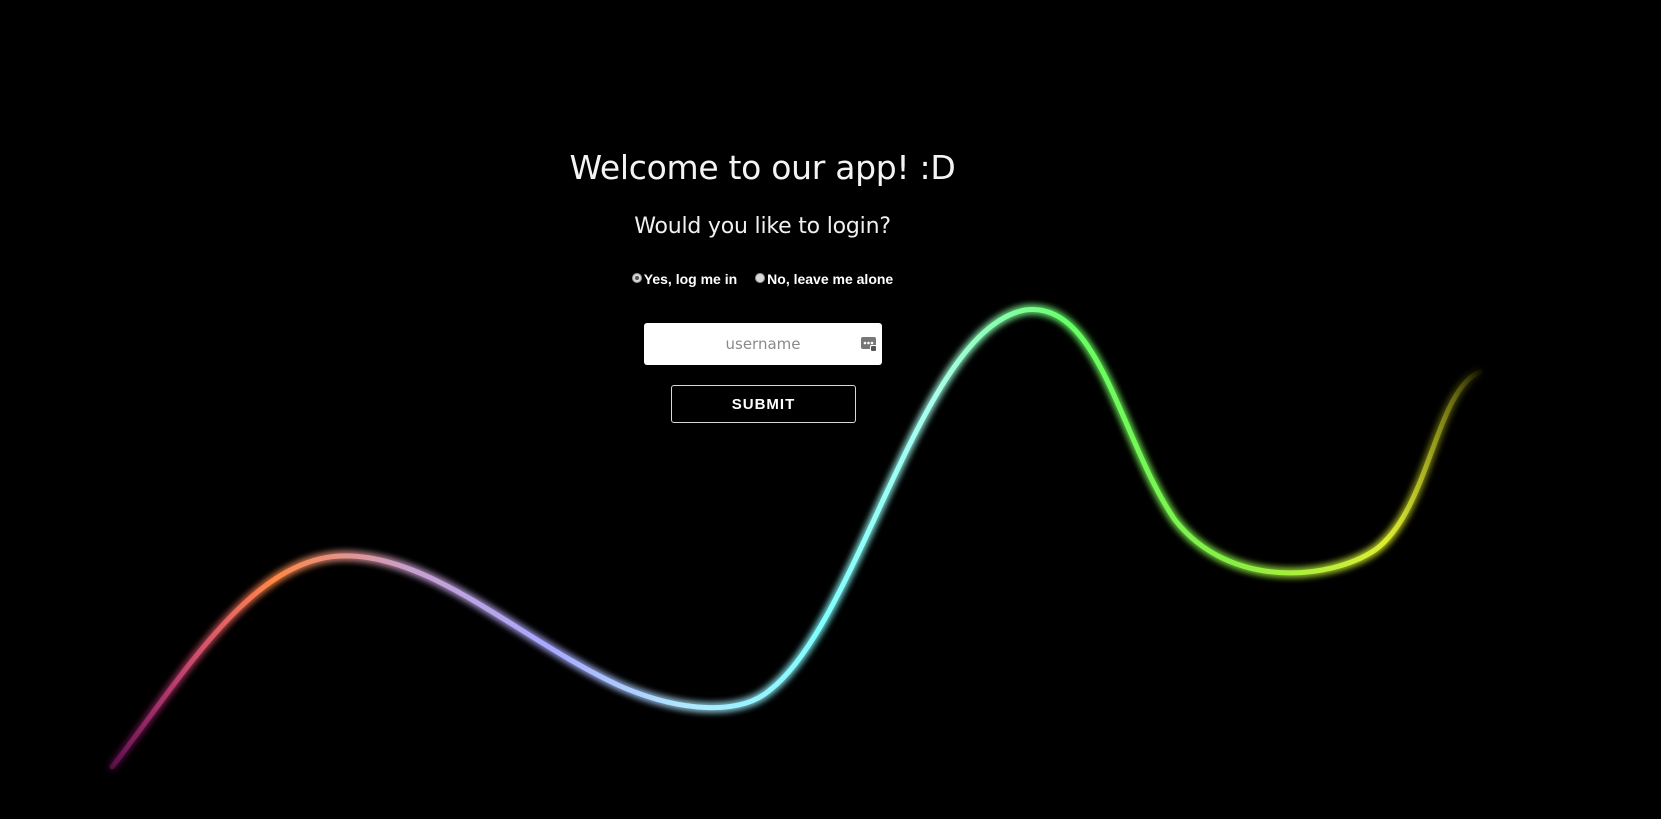 Image resolution: width=1661 pixels, height=819 pixels. I want to click on username-field, so click(763, 344).